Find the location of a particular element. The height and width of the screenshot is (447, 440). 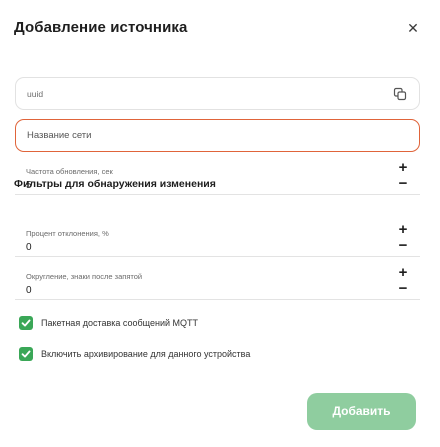

mqtt-batch-label: Пакетная доставка сообщений MQTT is located at coordinates (119, 323).